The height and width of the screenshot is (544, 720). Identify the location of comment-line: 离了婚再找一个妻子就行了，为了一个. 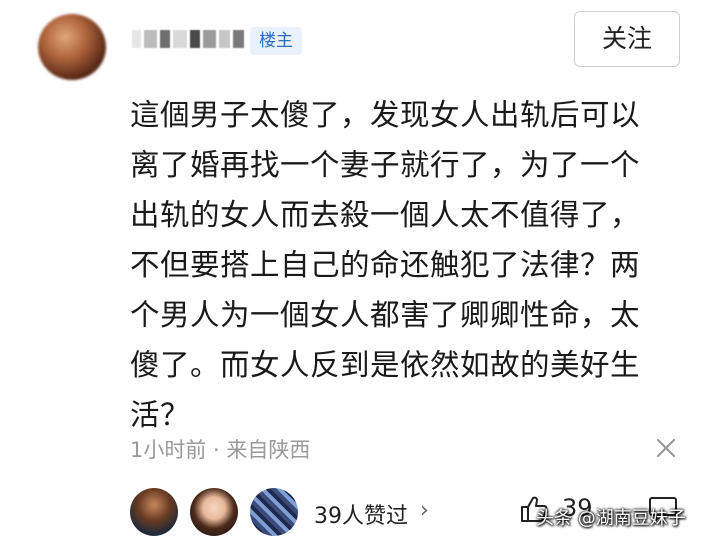
(385, 165).